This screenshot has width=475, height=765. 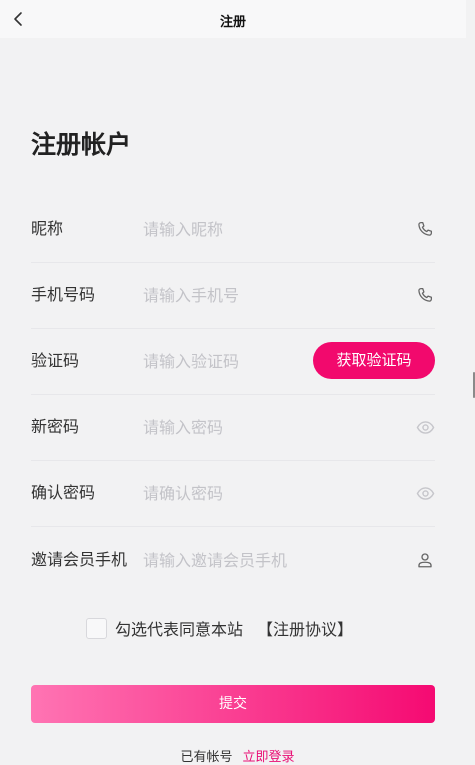 I want to click on page-title: 注册帐户, so click(x=81, y=144).